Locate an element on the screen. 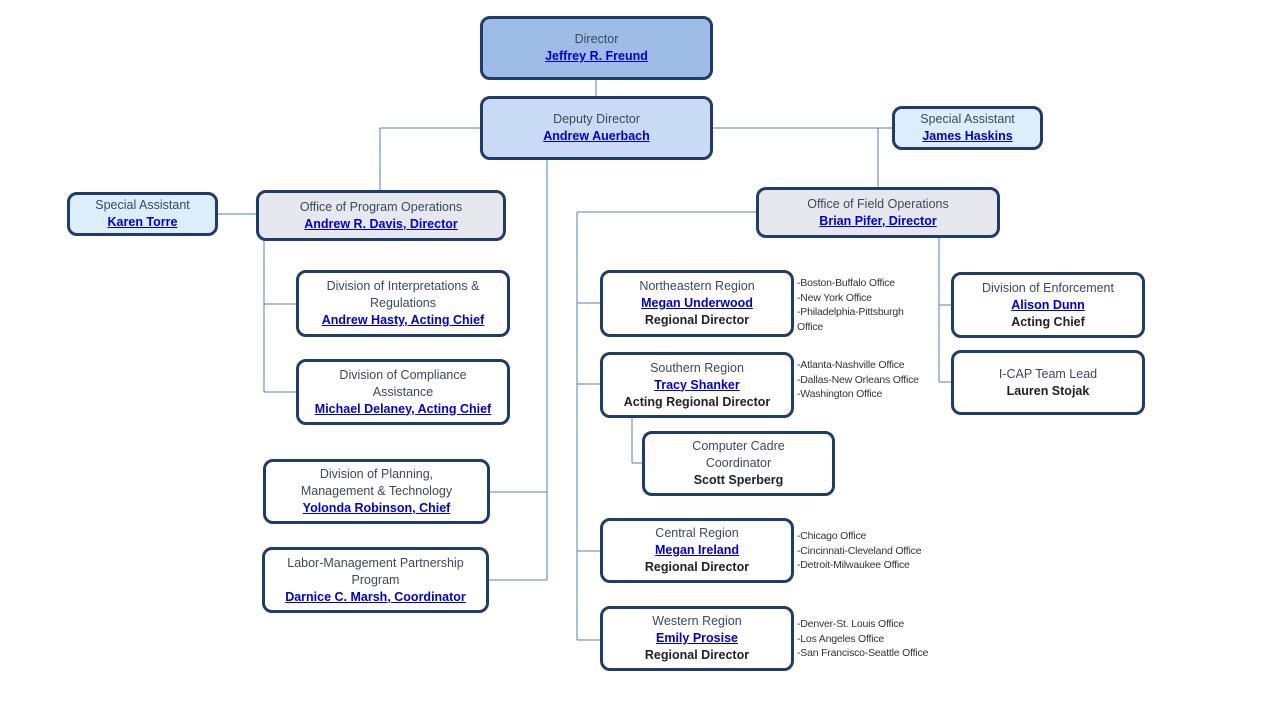 This screenshot has height=720, width=1280. region-director-link: Megan Ireland is located at coordinates (697, 550).